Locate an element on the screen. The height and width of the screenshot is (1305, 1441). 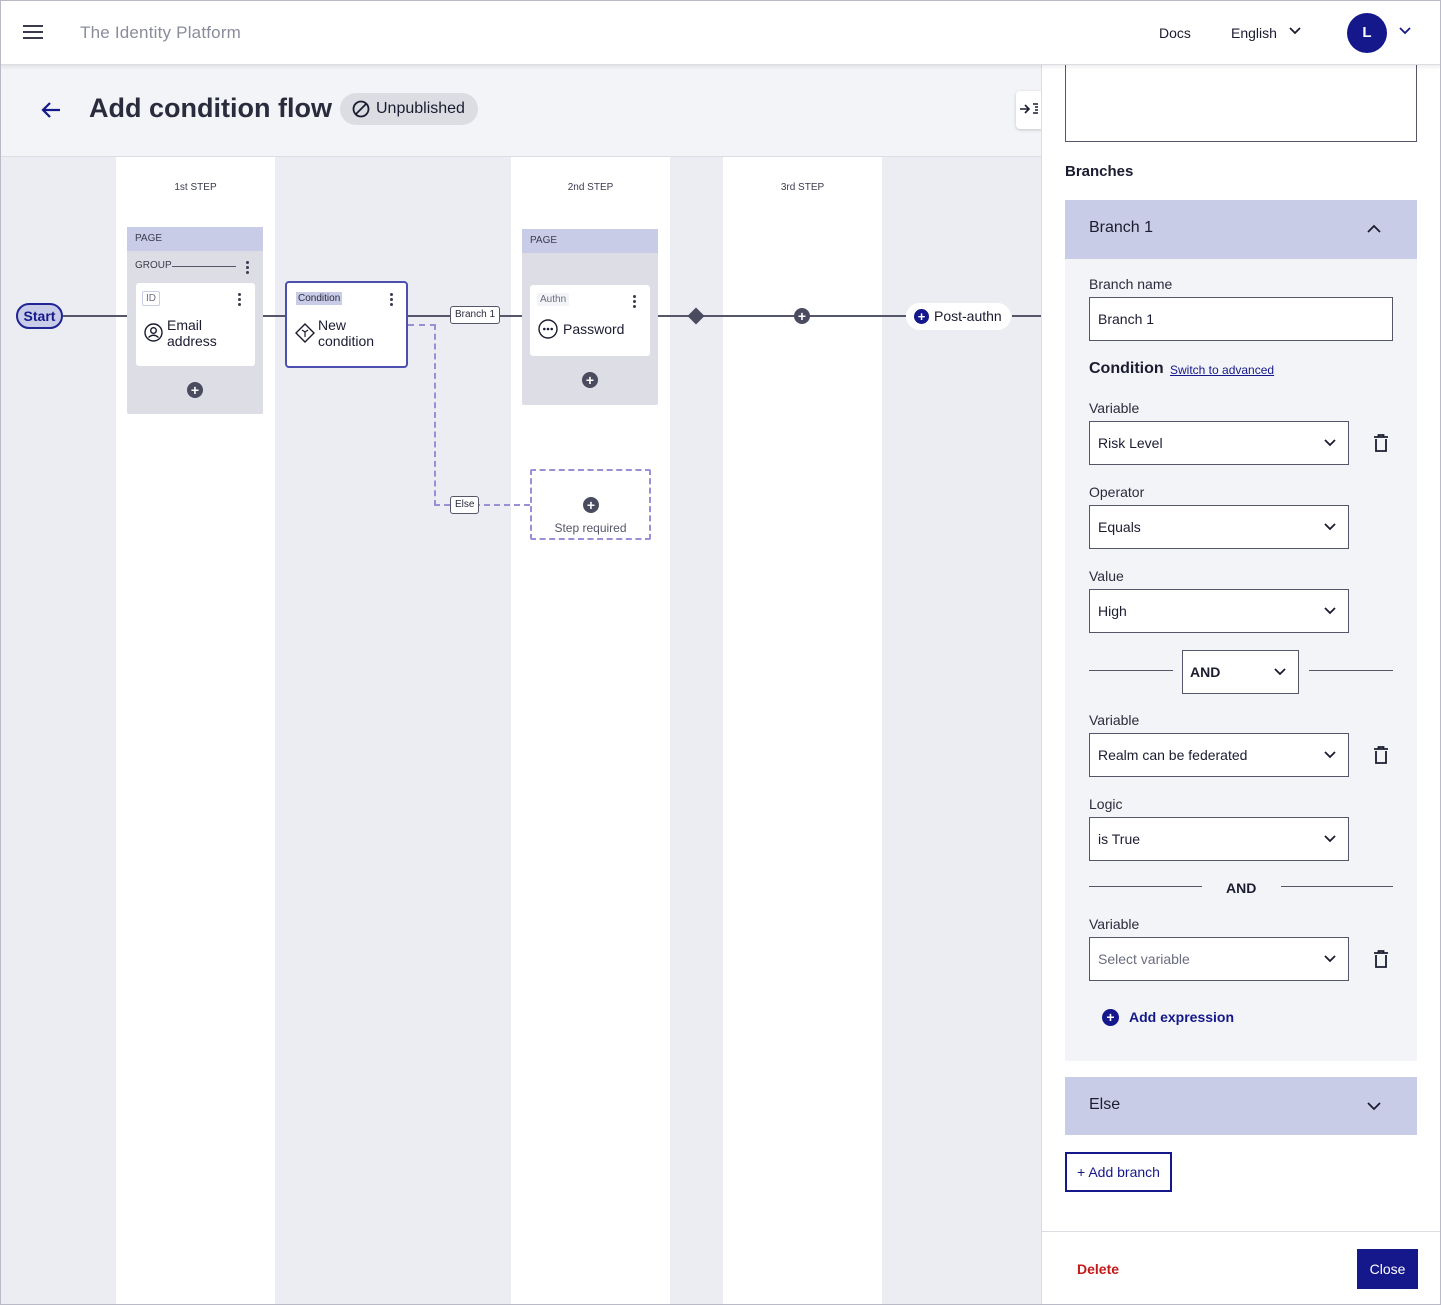
post-authn-node: + Post-authn is located at coordinates (958, 316).